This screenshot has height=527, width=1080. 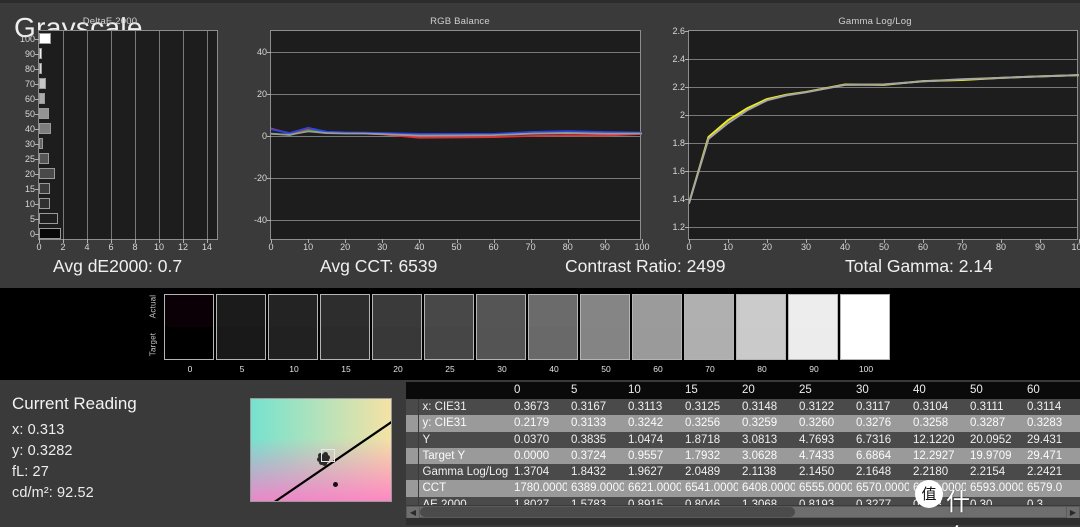 I want to click on patch-label-0: 0, so click(x=190, y=369).